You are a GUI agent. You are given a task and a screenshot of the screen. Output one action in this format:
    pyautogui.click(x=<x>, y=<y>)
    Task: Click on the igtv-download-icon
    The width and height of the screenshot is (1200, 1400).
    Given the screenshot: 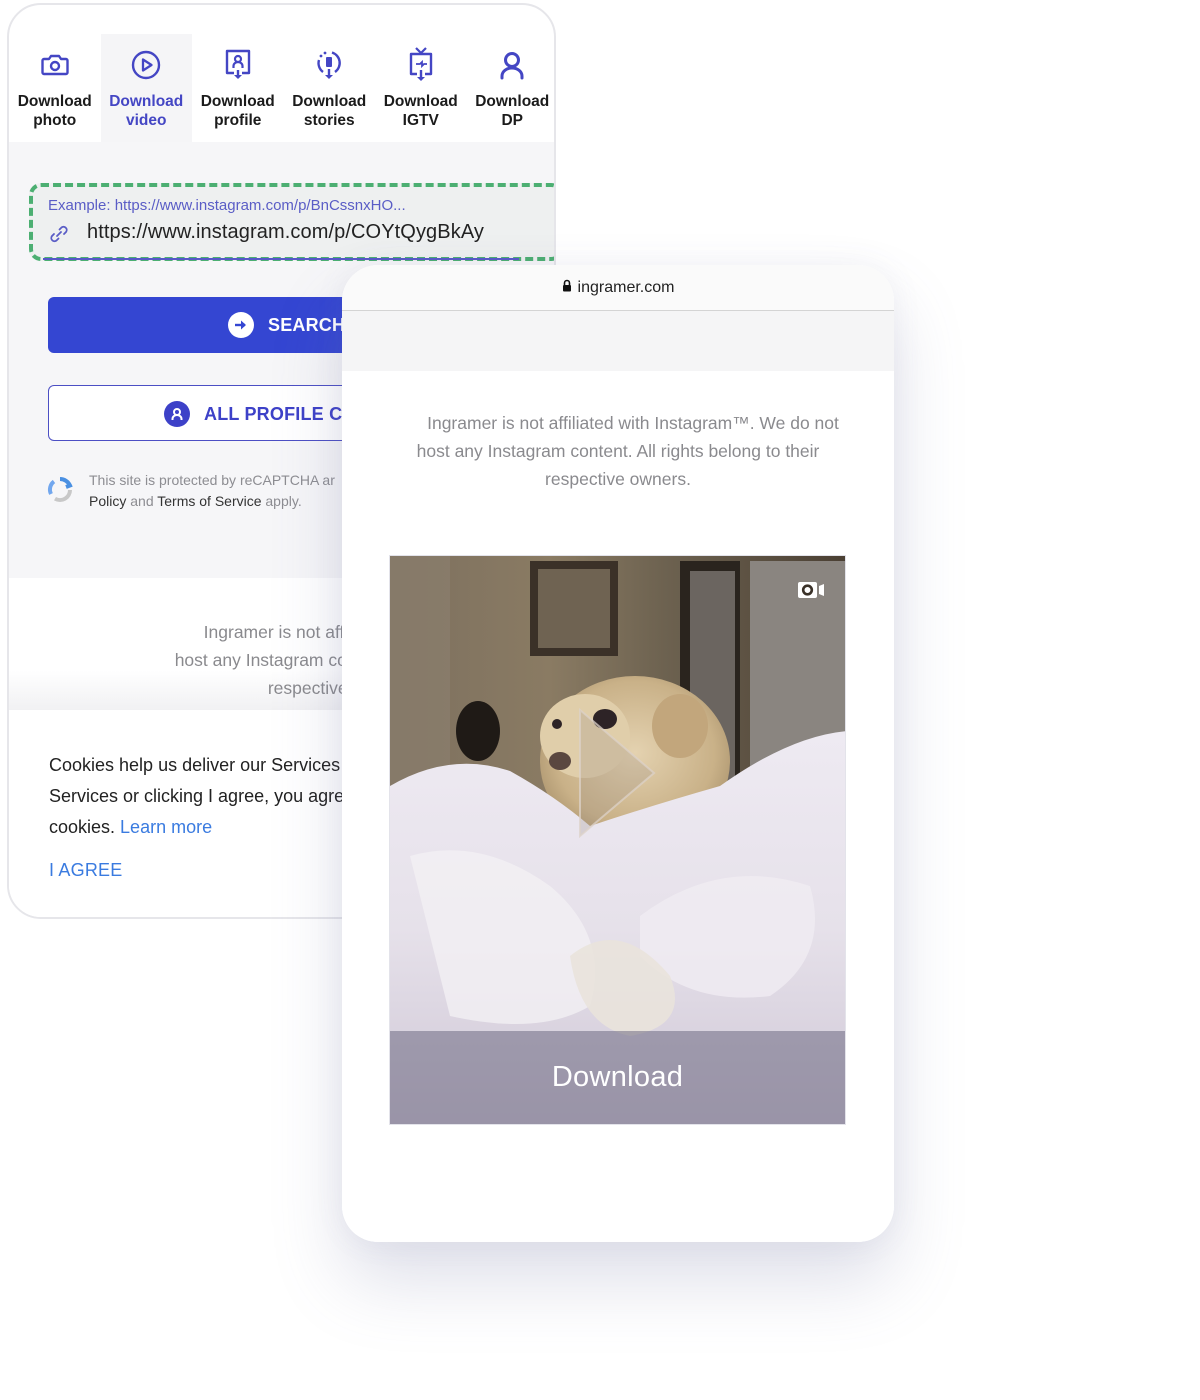 What is the action you would take?
    pyautogui.click(x=421, y=64)
    